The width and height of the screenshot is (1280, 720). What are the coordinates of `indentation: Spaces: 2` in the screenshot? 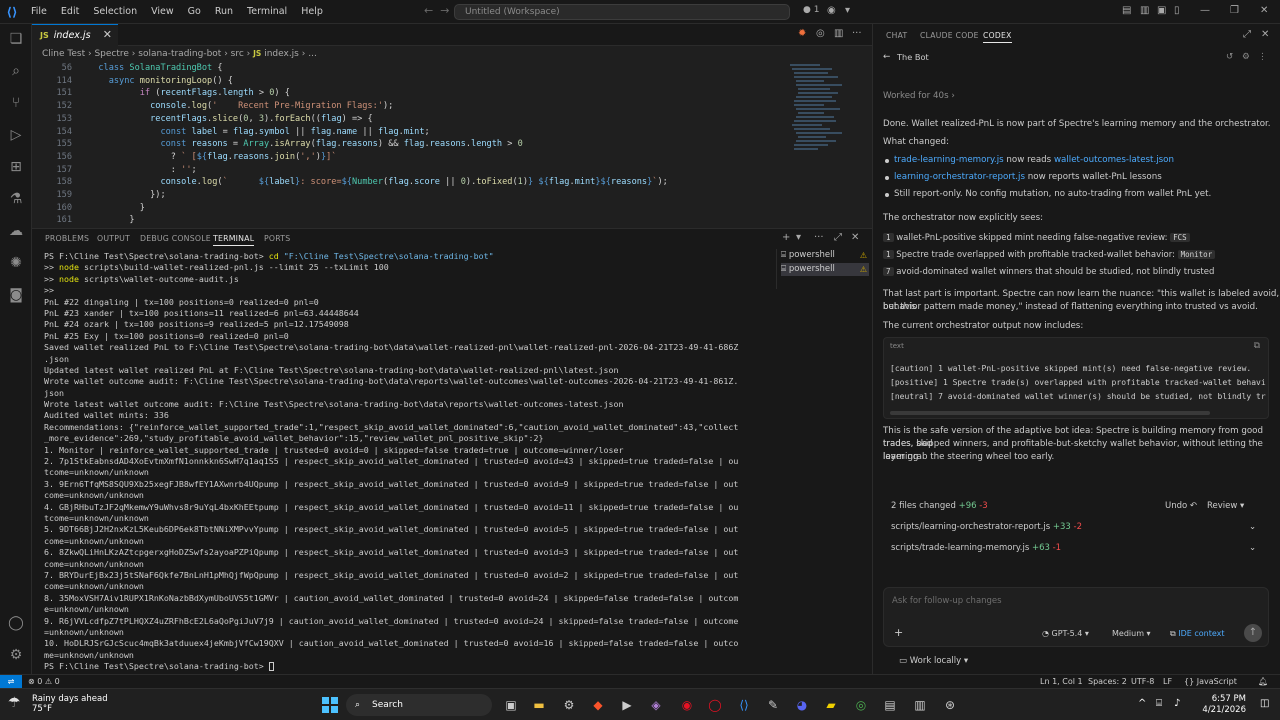 It's located at (1107, 681).